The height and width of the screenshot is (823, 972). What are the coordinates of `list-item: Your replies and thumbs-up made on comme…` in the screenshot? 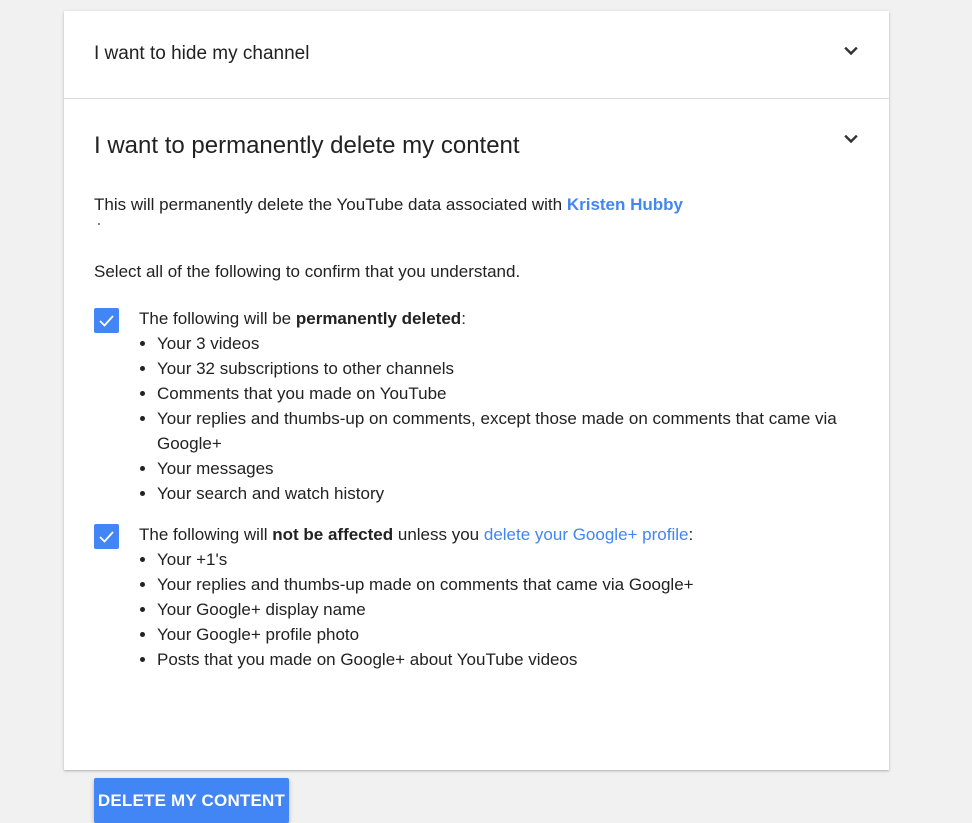 It's located at (518, 584).